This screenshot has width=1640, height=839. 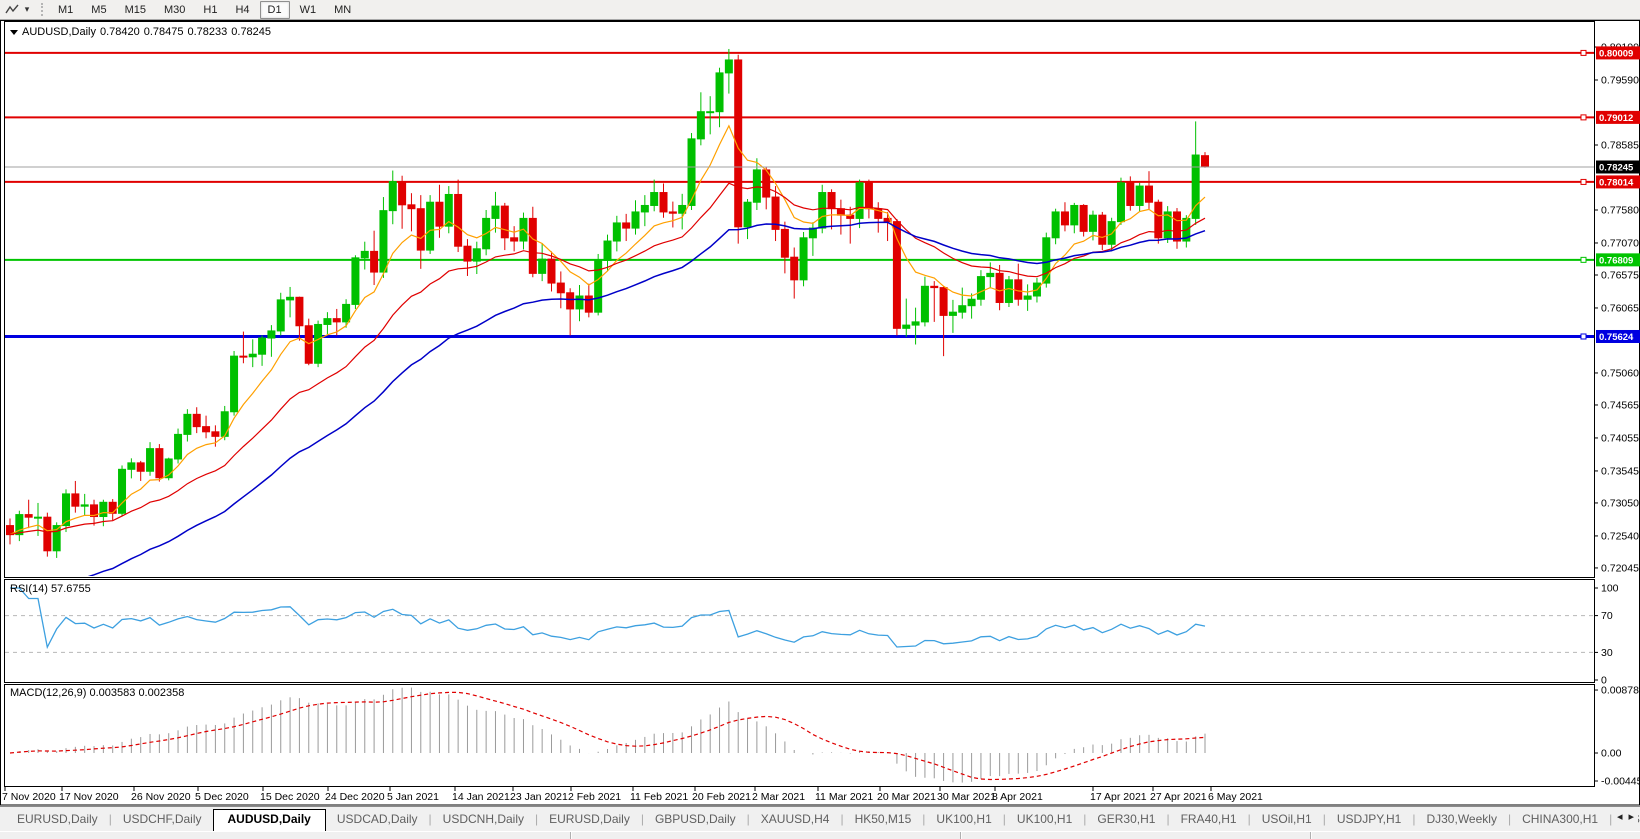 What do you see at coordinates (695, 819) in the screenshot?
I see `tab-gbpusd-daily: GBPUSD,Daily` at bounding box center [695, 819].